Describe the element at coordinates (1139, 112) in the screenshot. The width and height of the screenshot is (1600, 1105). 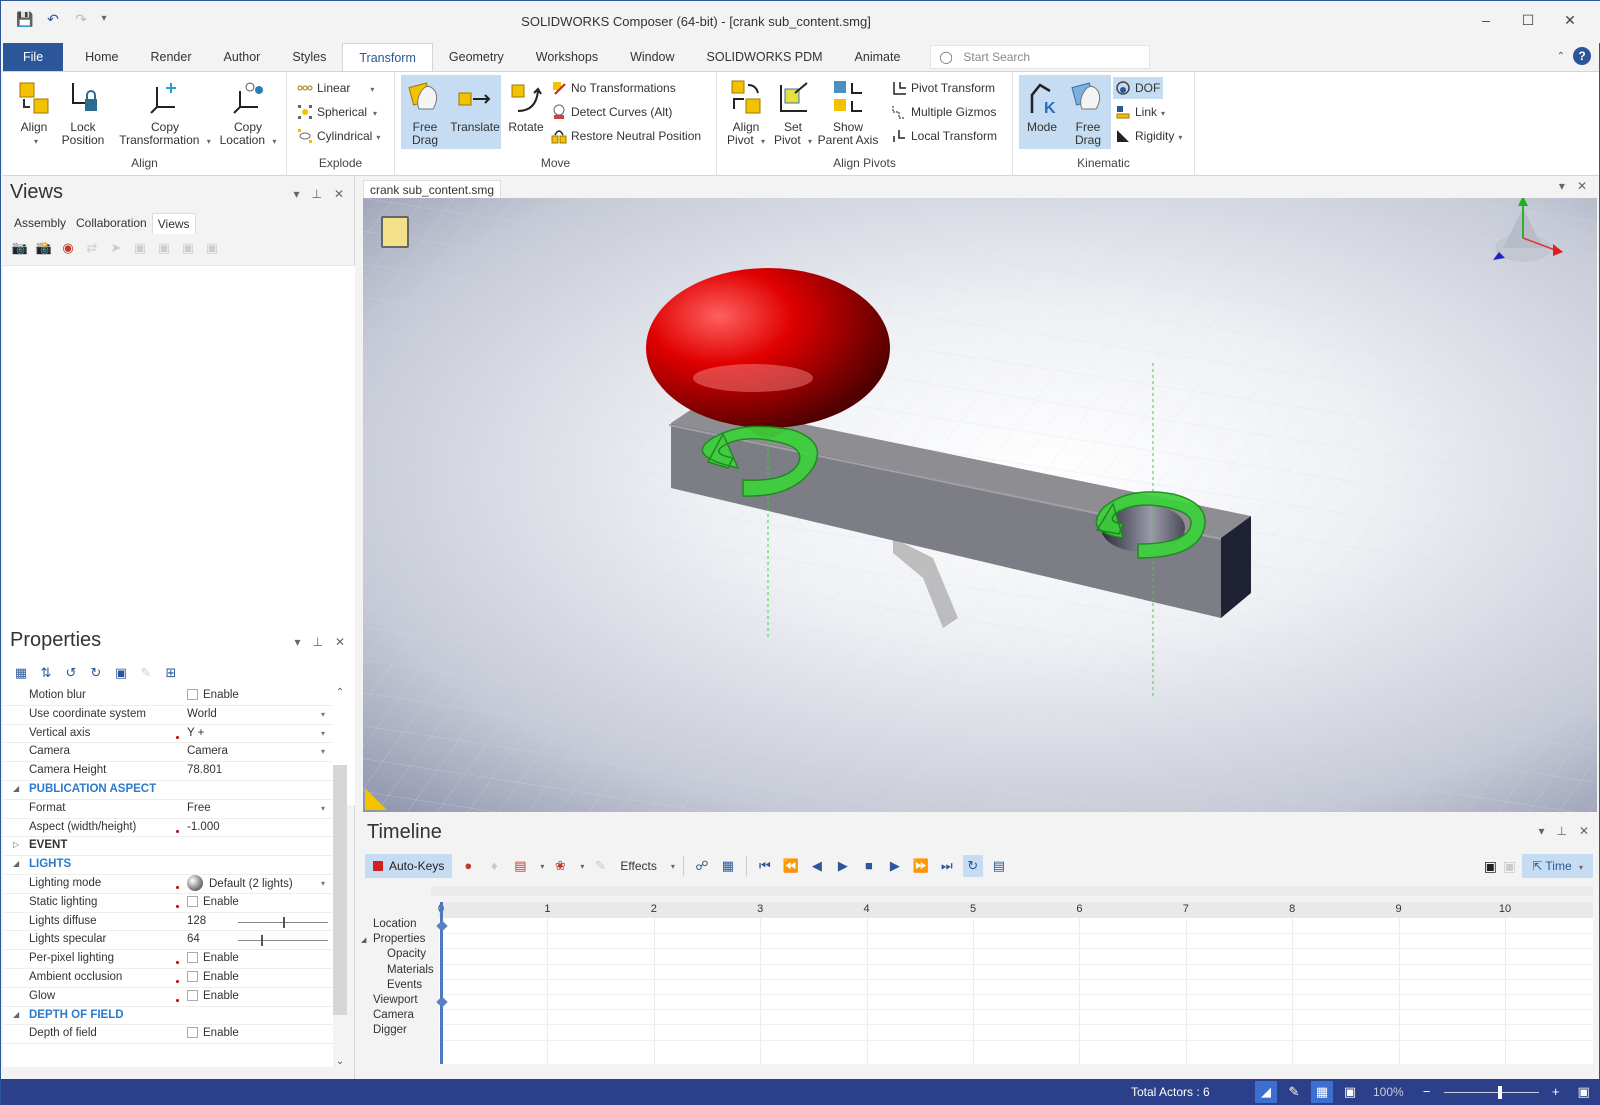
I see `link-button: Link ▾` at that location.